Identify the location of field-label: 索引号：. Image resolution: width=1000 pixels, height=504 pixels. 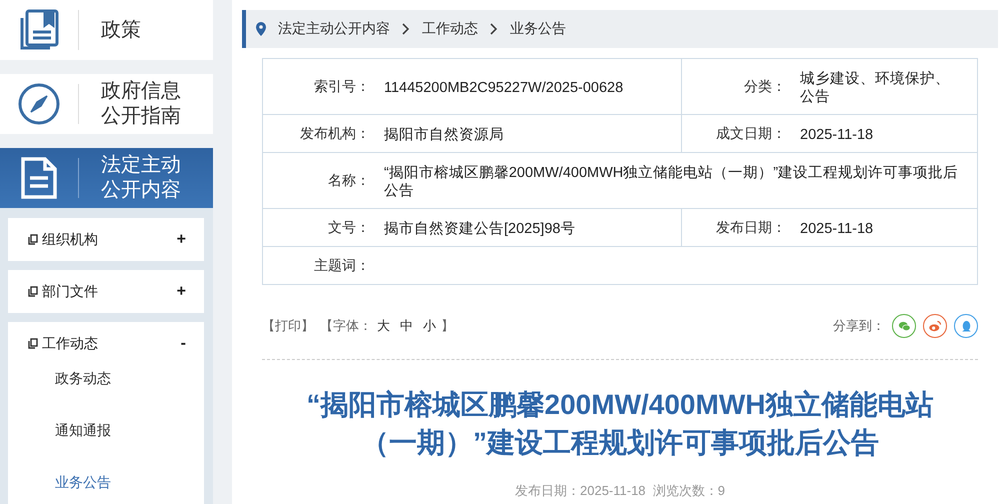
(342, 87).